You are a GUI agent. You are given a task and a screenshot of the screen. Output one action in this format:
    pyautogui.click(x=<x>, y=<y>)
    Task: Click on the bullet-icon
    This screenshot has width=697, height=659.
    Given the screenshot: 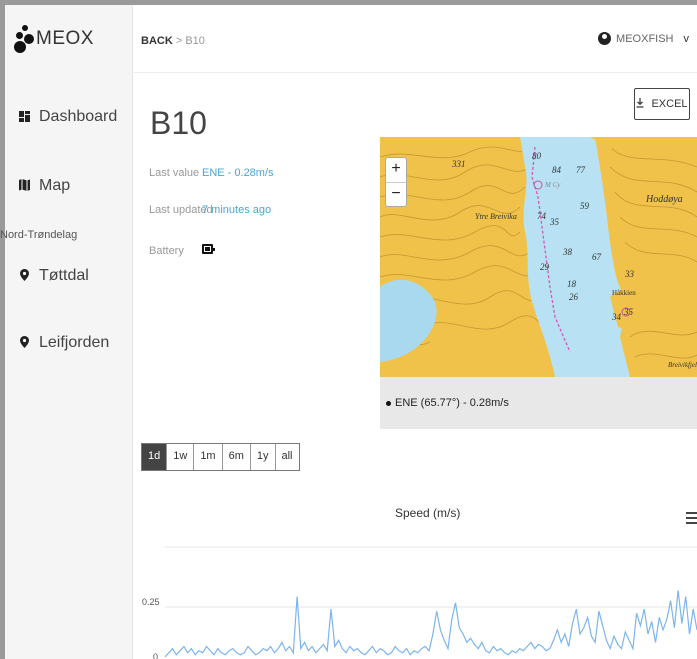 What is the action you would take?
    pyautogui.click(x=388, y=403)
    